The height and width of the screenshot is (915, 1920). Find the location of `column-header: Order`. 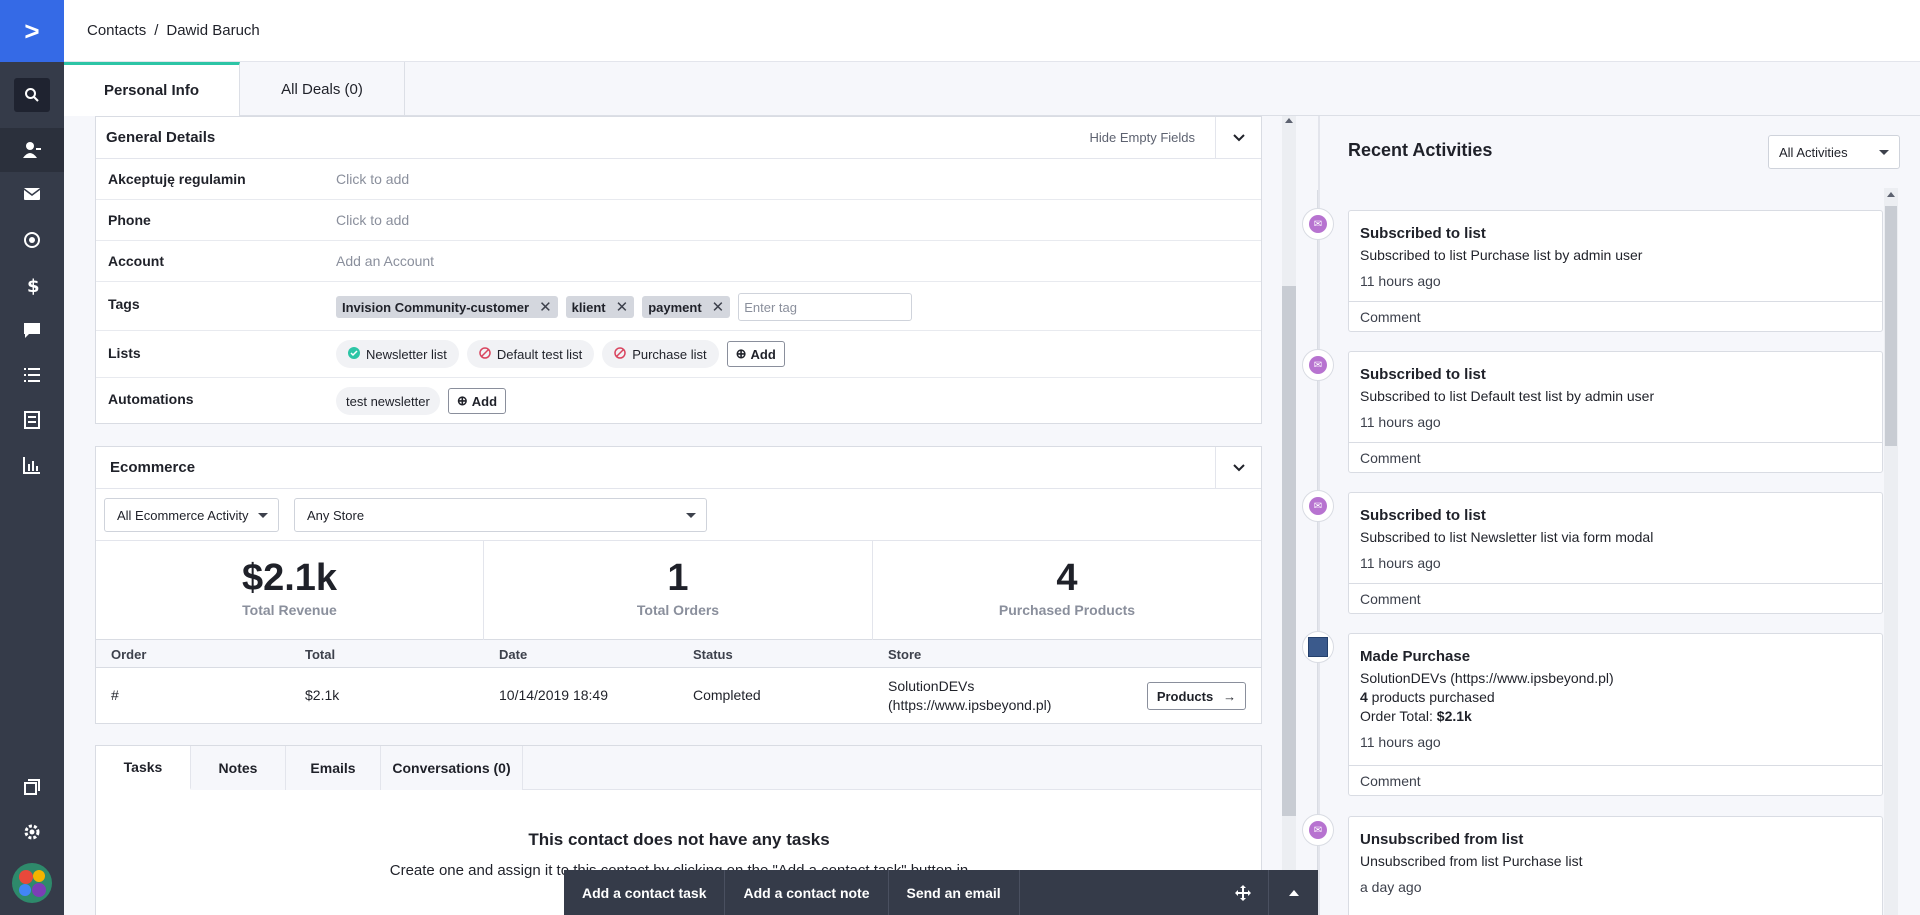

column-header: Order is located at coordinates (129, 654).